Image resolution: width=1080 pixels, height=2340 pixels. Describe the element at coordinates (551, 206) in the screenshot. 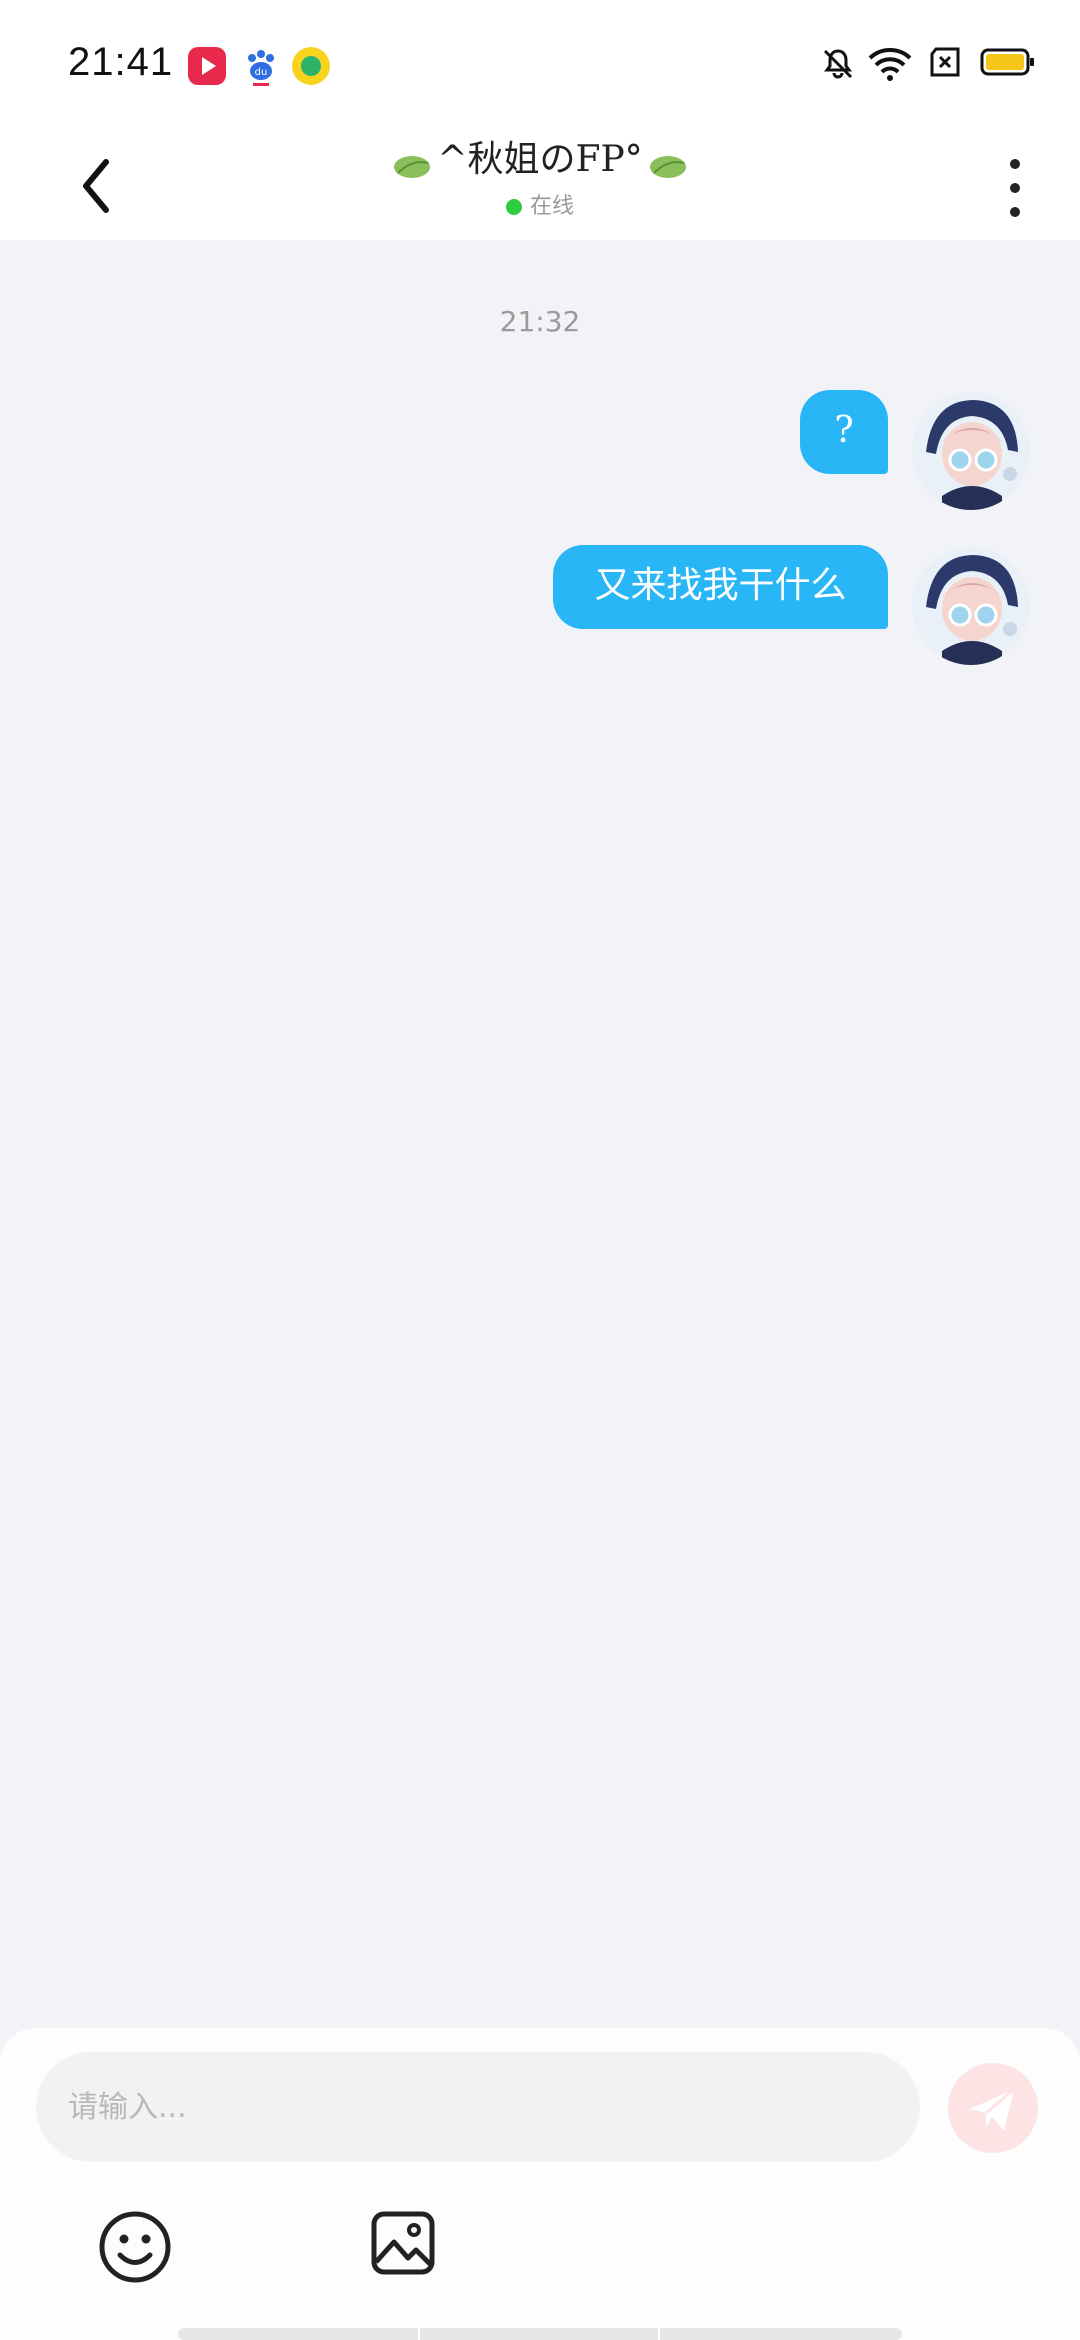

I see `online-status-label: 在线` at that location.